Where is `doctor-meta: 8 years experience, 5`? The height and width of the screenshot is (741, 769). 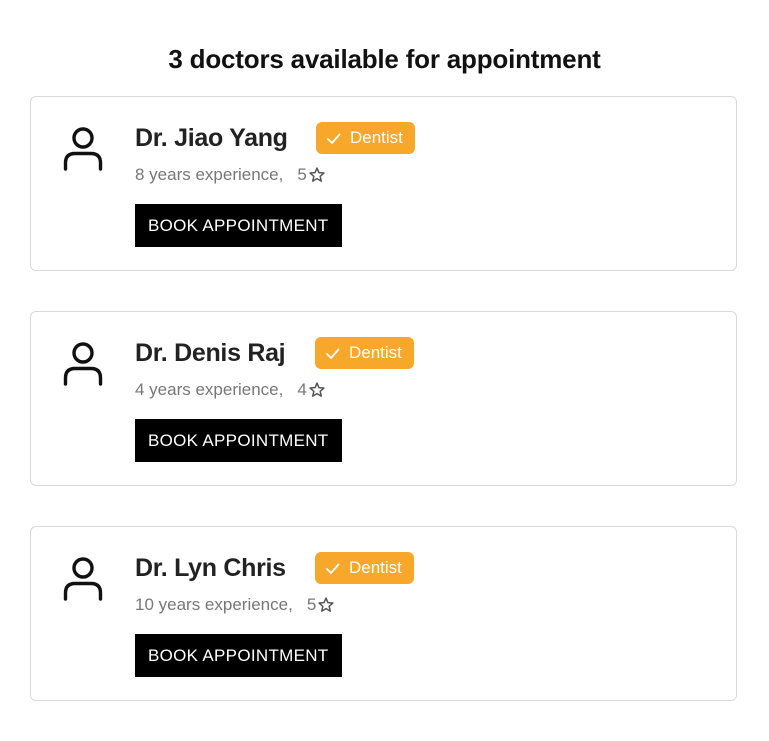 doctor-meta: 8 years experience, 5 is located at coordinates (230, 175).